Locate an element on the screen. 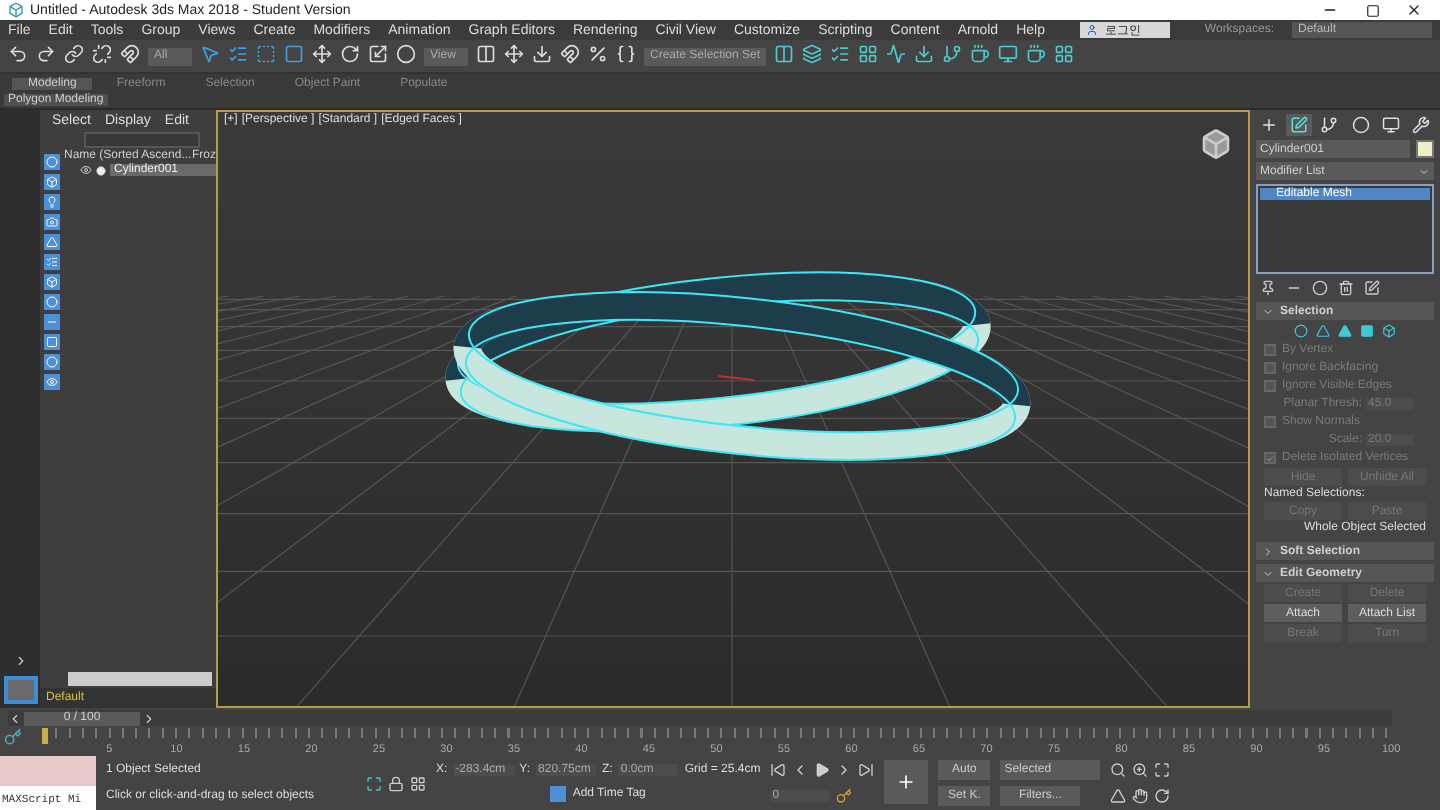 This screenshot has height=810, width=1440. previous-frame-icon is located at coordinates (15, 718).